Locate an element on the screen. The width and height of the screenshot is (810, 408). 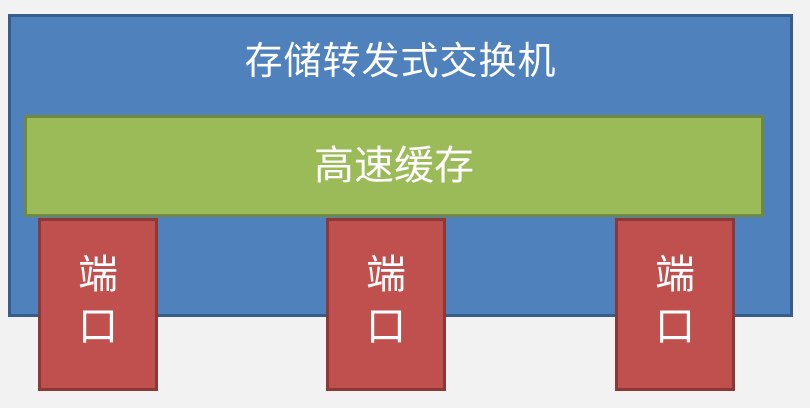
switch-title: 存储转发式交换机 is located at coordinates (400, 61).